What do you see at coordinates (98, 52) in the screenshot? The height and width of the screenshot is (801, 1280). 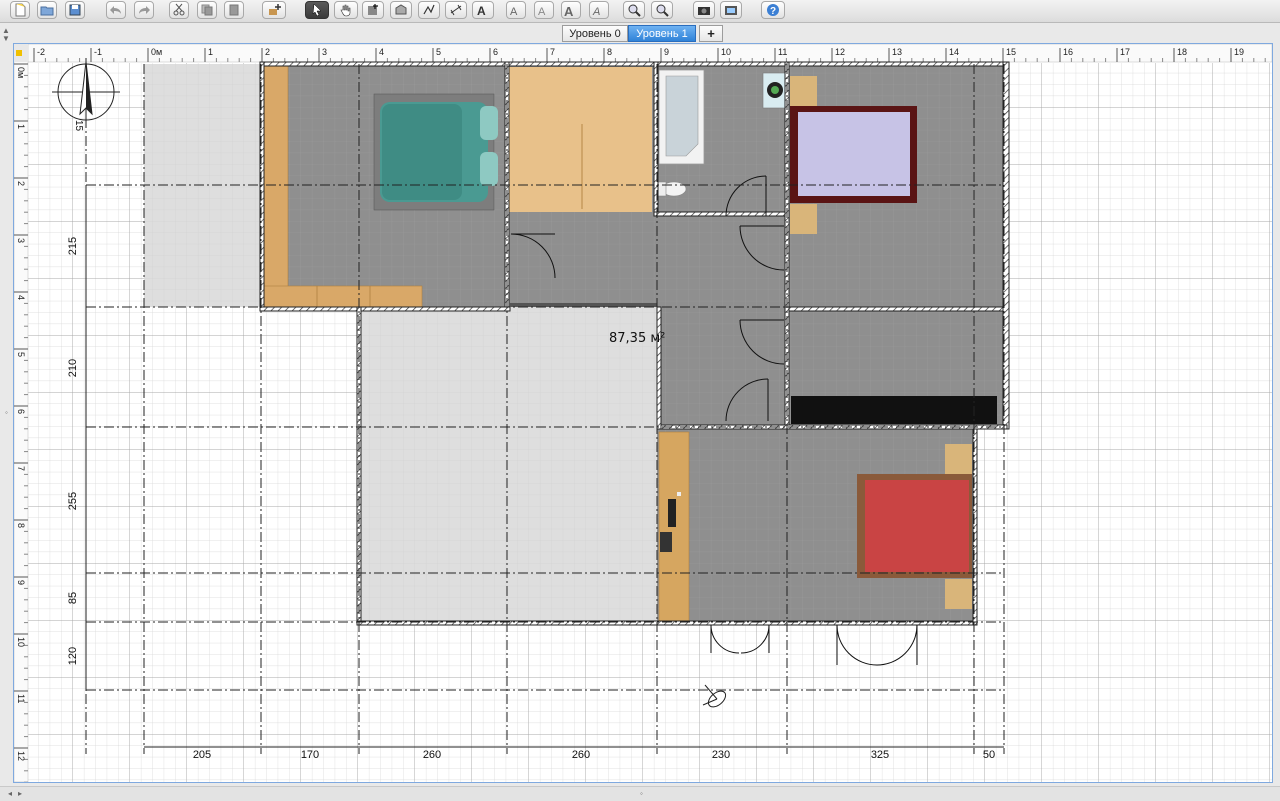 I see `ruler-label: -1` at bounding box center [98, 52].